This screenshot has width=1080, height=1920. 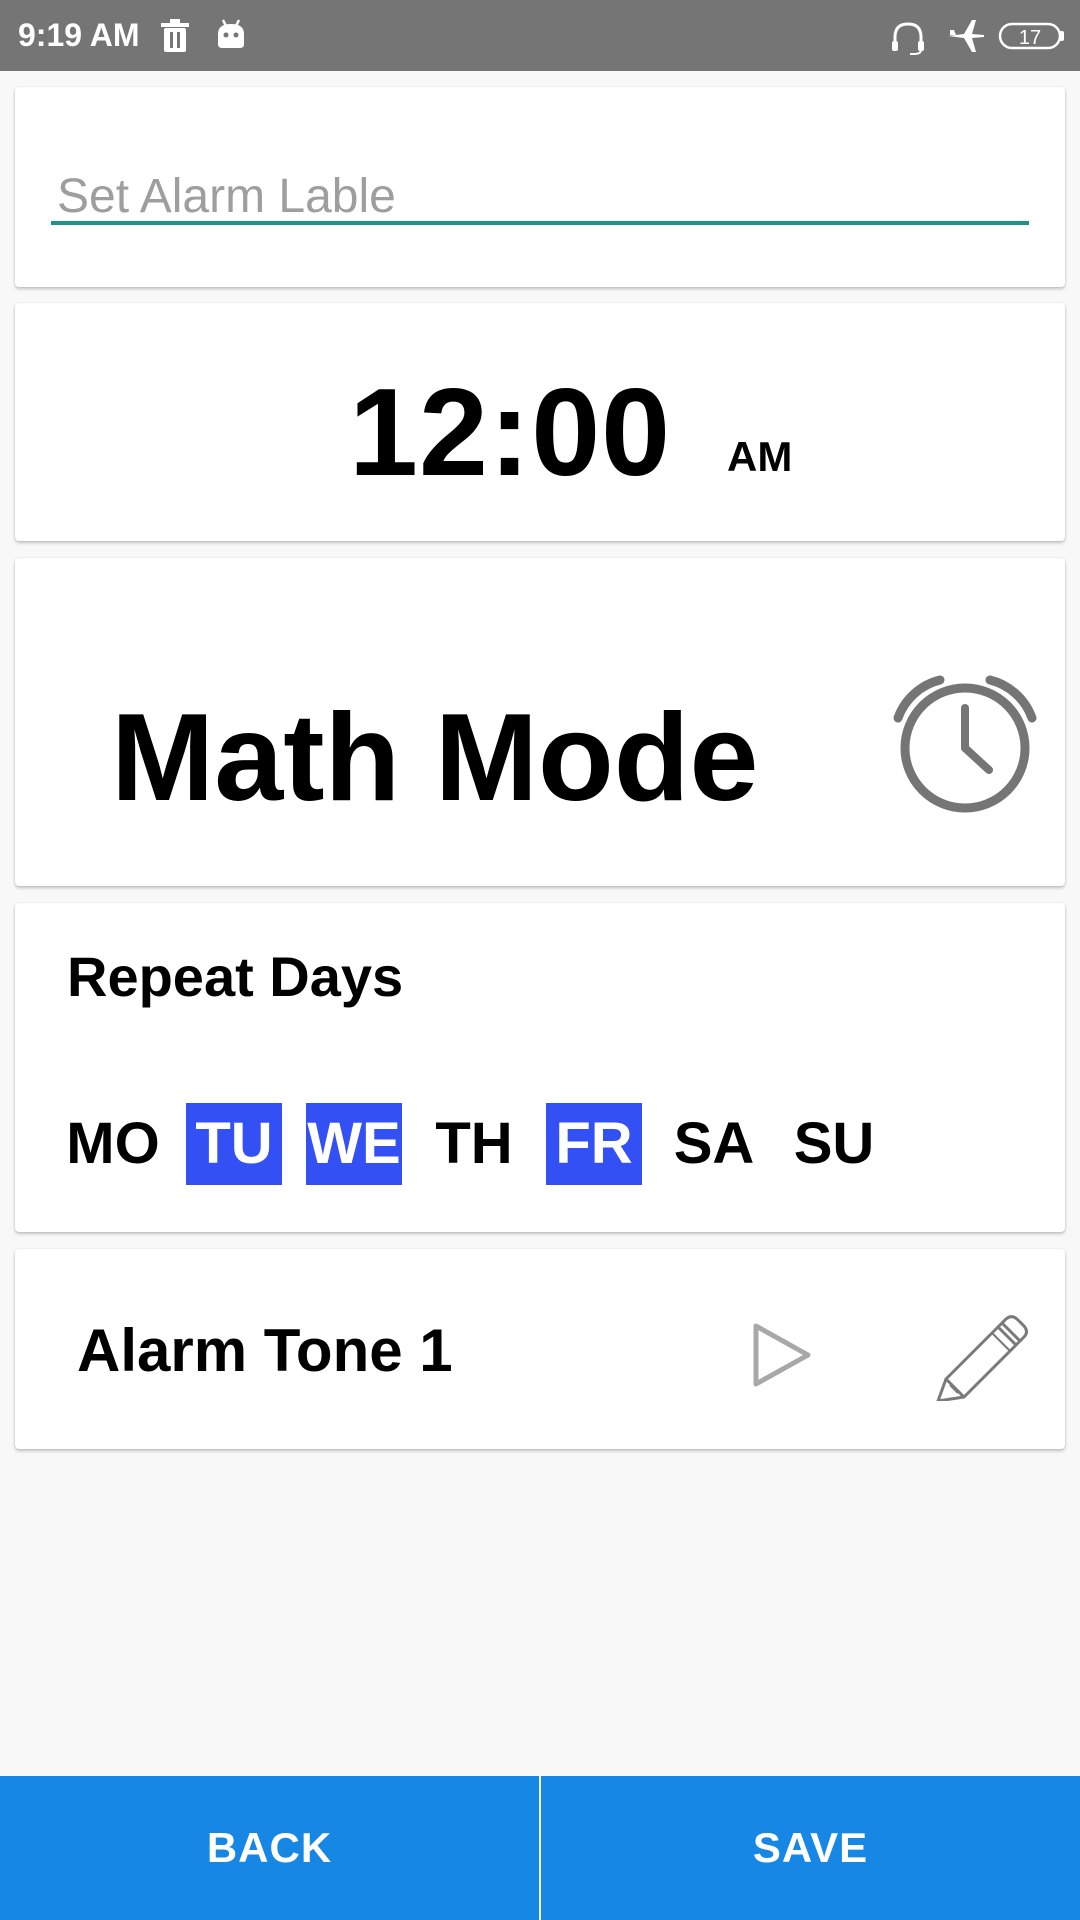 I want to click on trash-icon, so click(x=175, y=38).